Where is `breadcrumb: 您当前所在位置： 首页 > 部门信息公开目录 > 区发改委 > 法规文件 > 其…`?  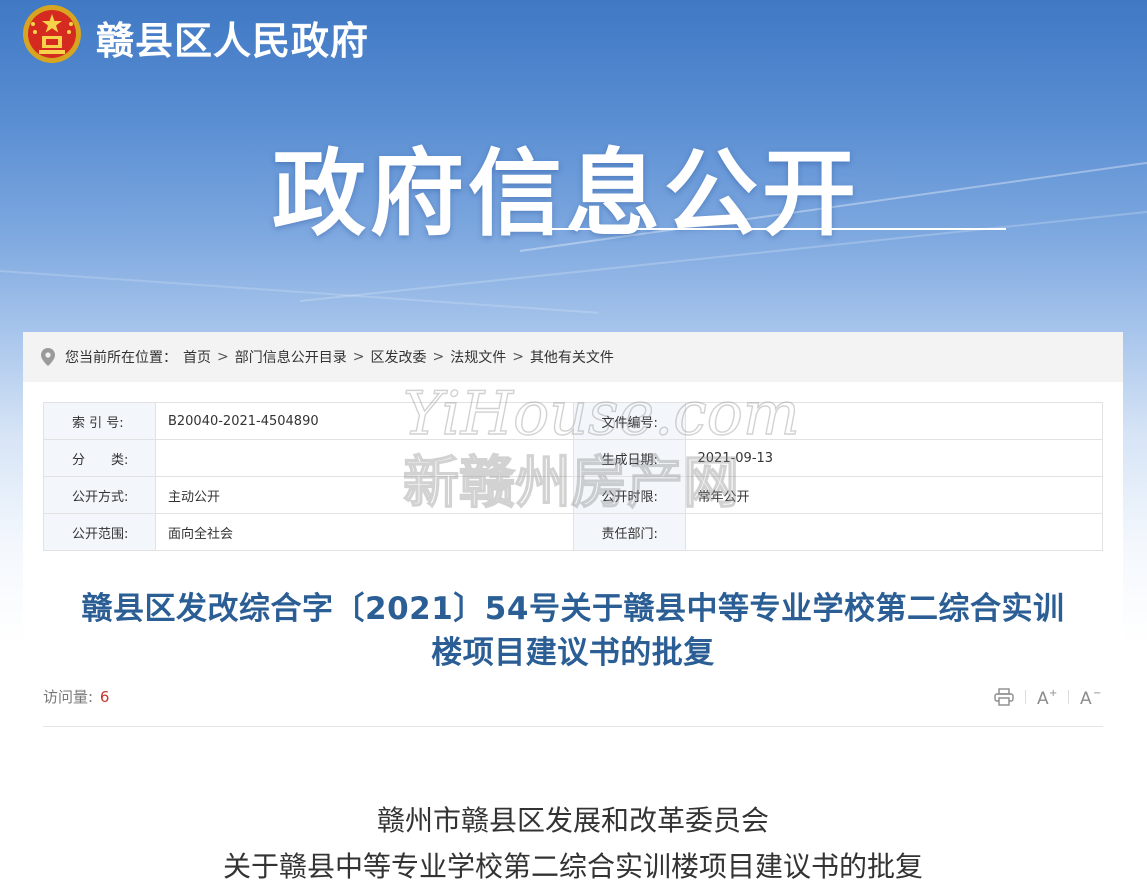 breadcrumb: 您当前所在位置： 首页 > 部门信息公开目录 > 区发改委 > 法规文件 > 其… is located at coordinates (573, 357).